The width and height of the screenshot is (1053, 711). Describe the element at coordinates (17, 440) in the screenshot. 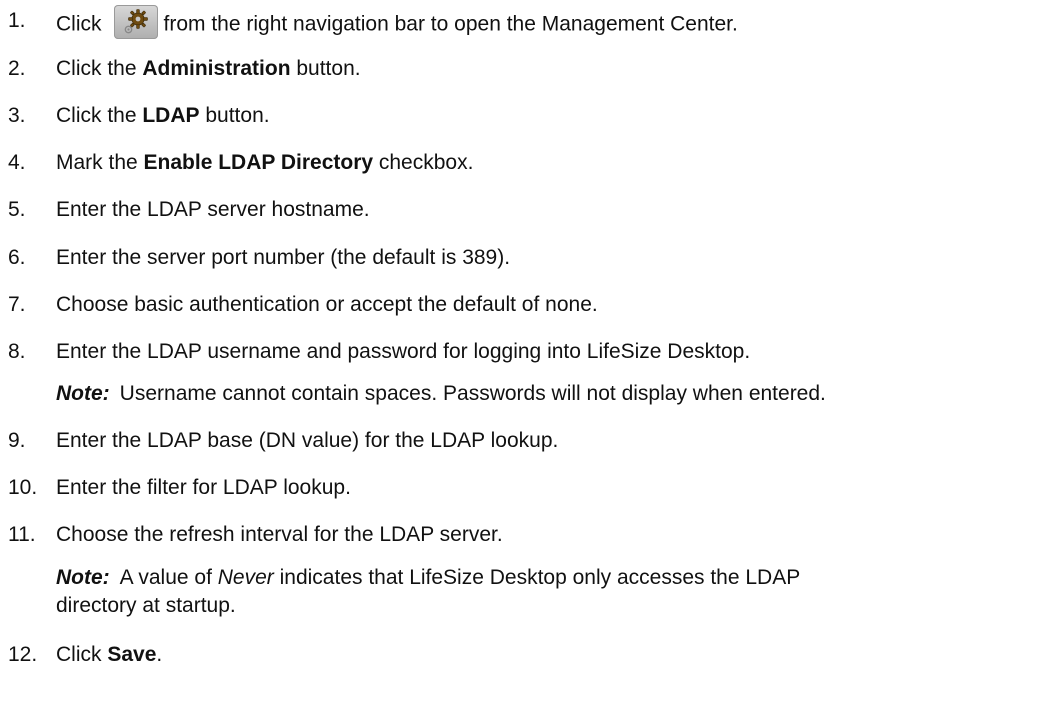

I see `step-number: 9.` at that location.